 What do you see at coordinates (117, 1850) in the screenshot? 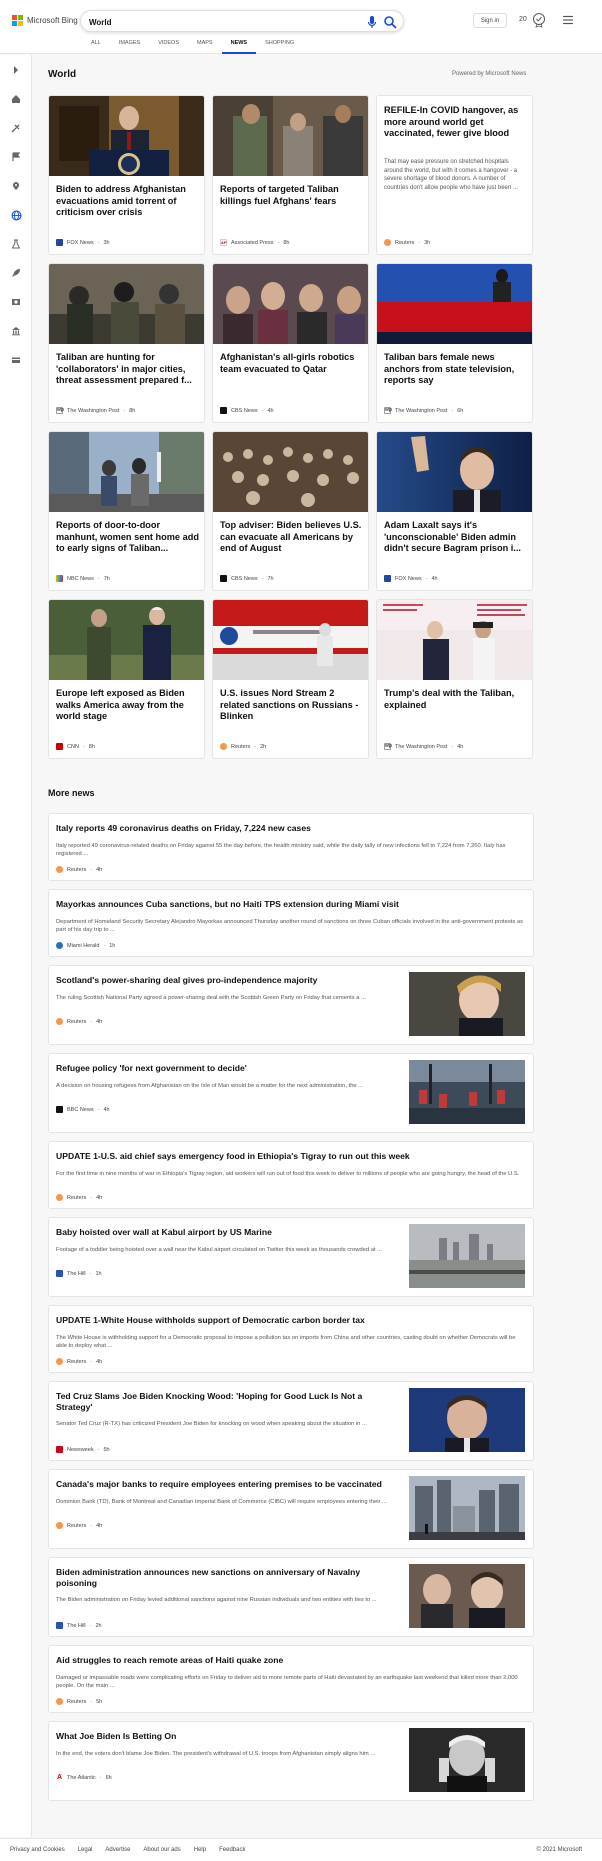
I see `footer-link-advertise: Advertise` at bounding box center [117, 1850].